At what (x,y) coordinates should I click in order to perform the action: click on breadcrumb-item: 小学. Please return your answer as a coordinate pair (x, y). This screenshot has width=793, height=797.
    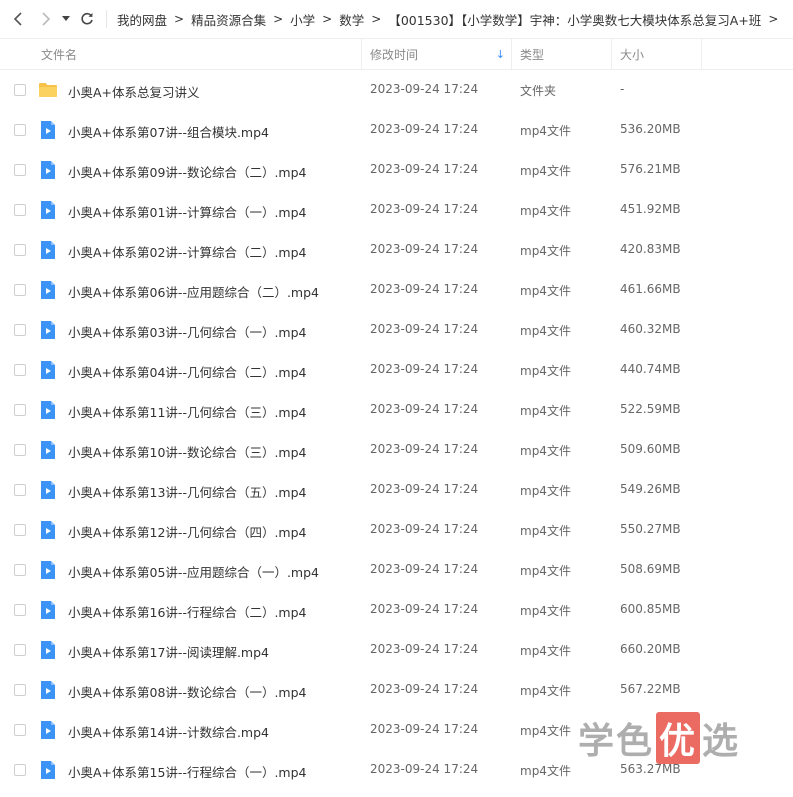
    Looking at the image, I should click on (302, 19).